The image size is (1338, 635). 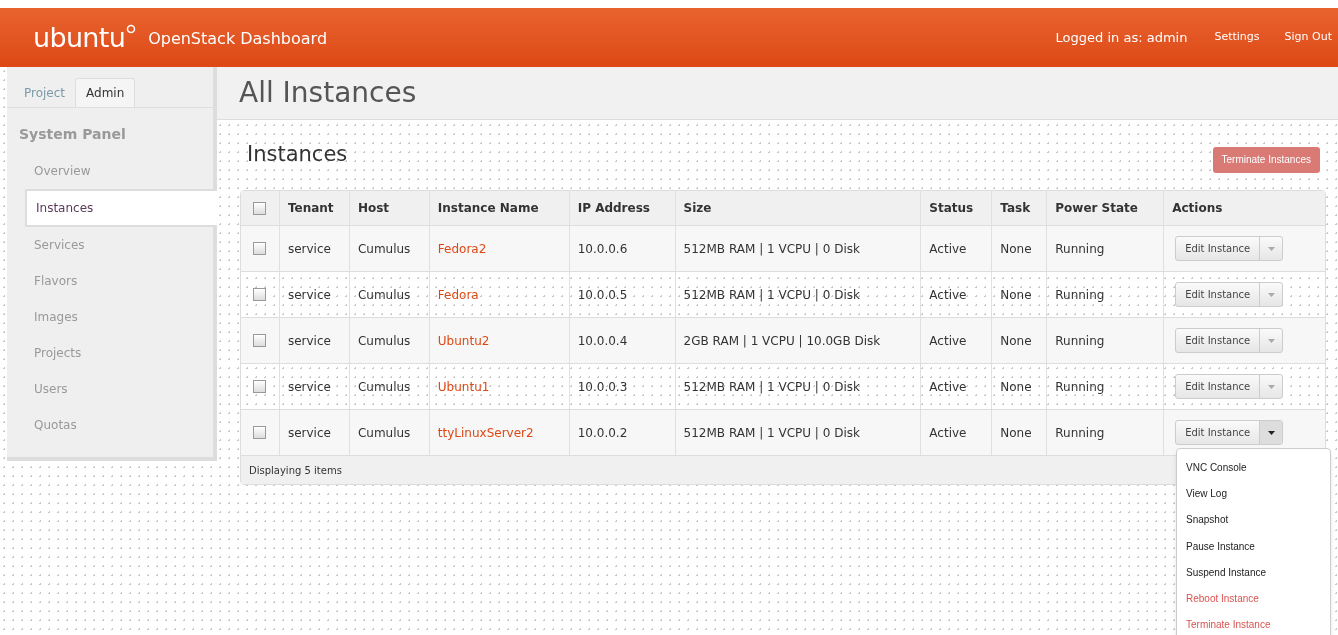 What do you see at coordinates (123, 245) in the screenshot?
I see `sidebar-item: Services` at bounding box center [123, 245].